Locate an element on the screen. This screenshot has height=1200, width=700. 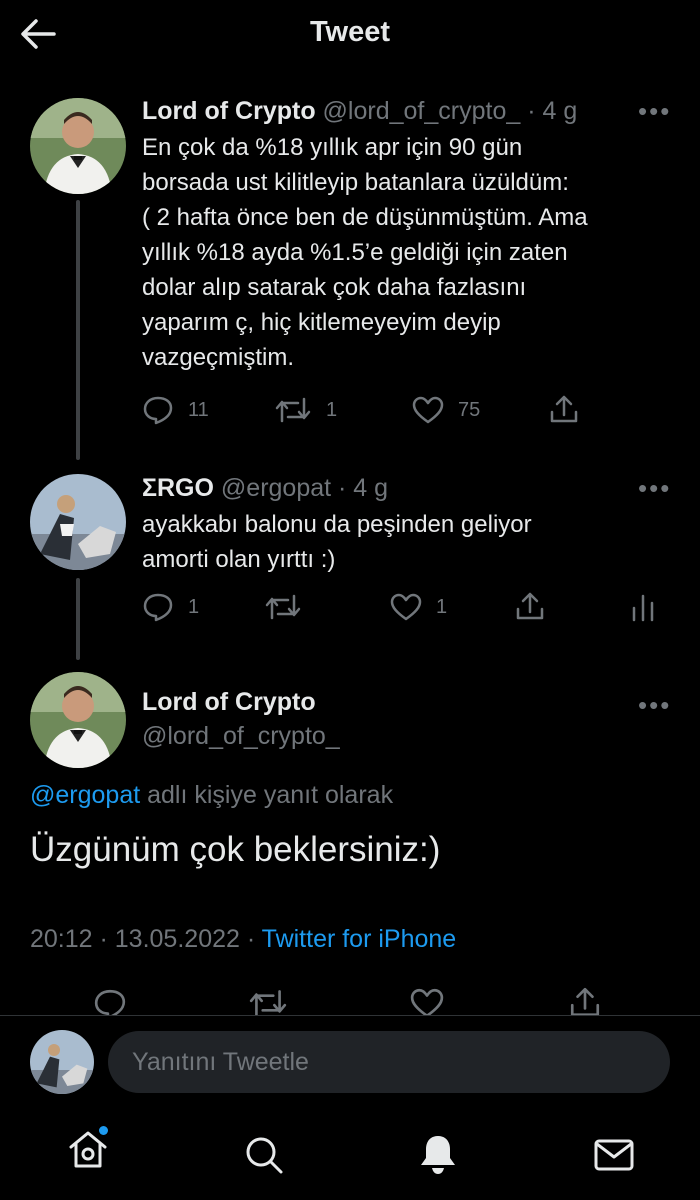
nav-notifications is located at coordinates (438, 1154).